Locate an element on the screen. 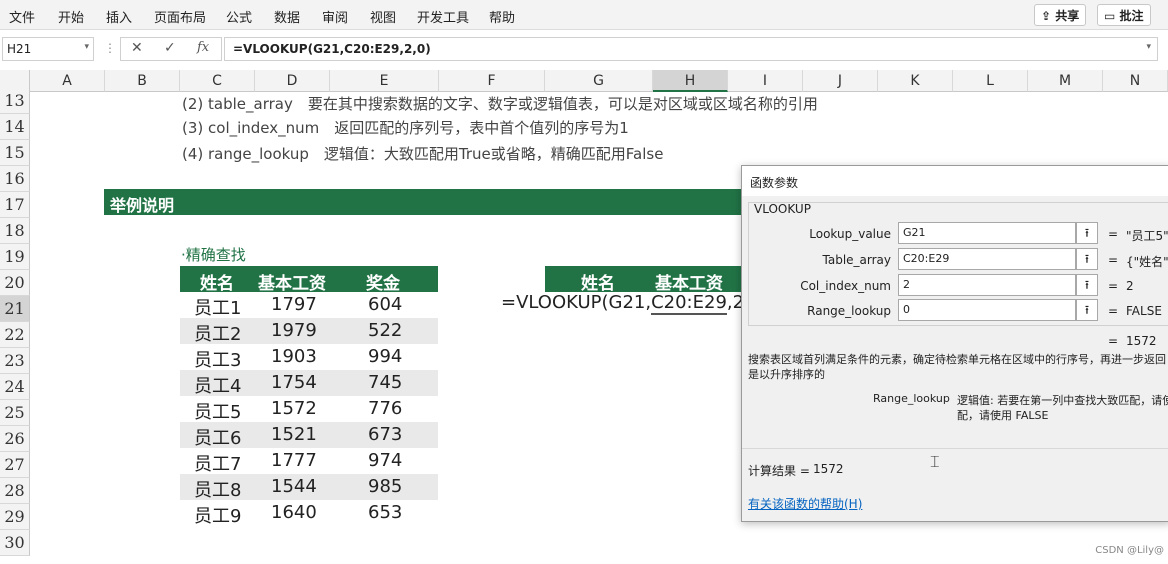  cell-name: 员工1 is located at coordinates (217, 307).